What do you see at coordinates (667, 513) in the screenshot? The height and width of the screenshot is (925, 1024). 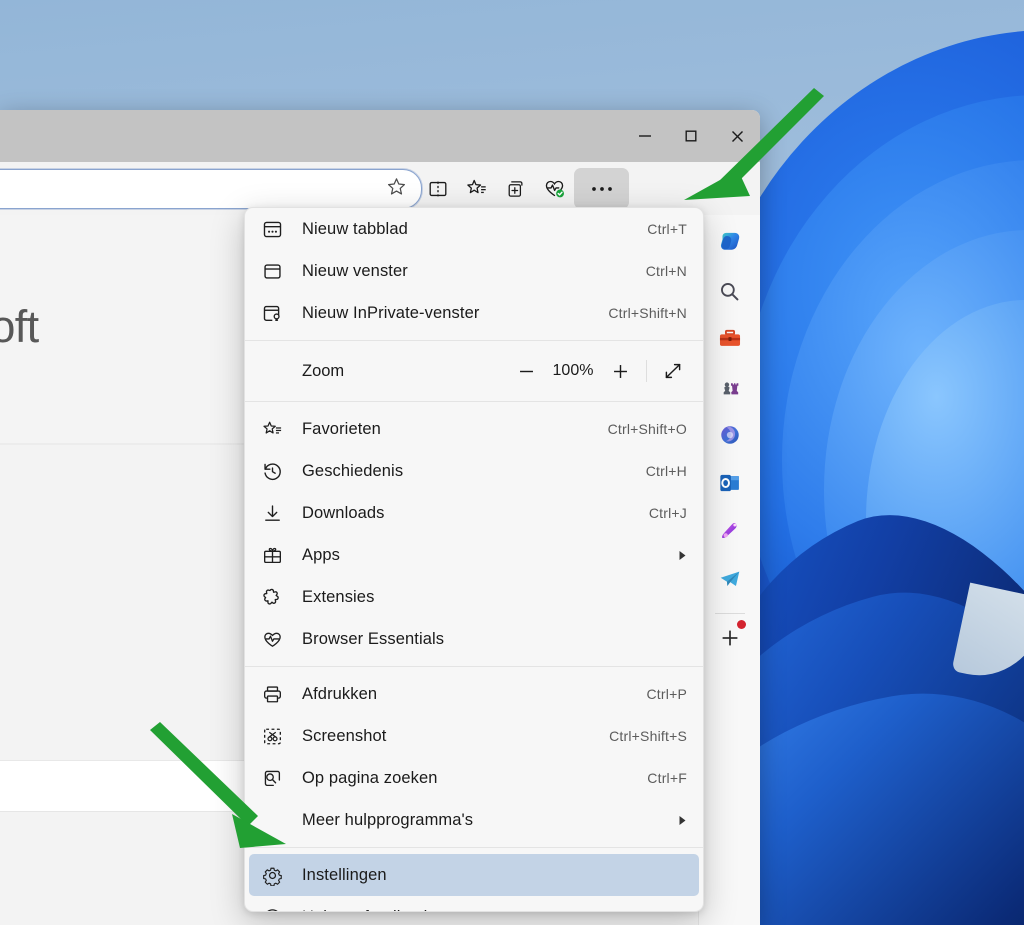 I see `menu-item-shortcut: Ctrl+J` at bounding box center [667, 513].